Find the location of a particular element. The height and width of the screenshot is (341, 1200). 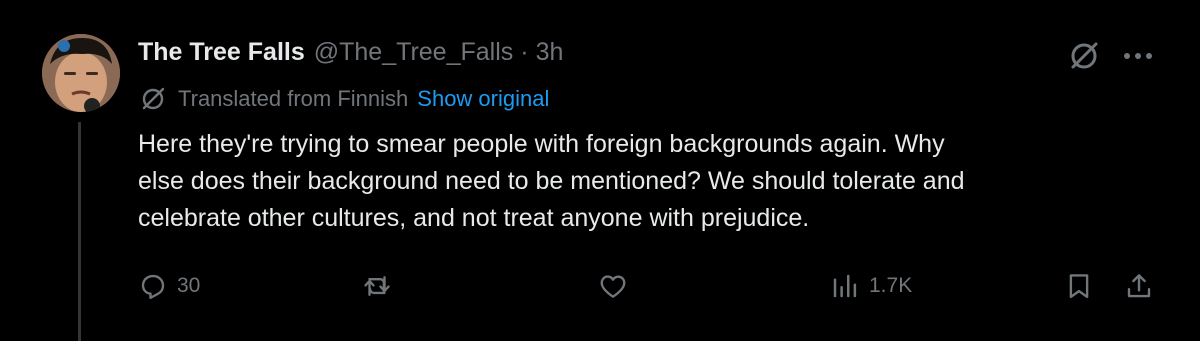

author-display-name: The Tree Falls is located at coordinates (221, 52).